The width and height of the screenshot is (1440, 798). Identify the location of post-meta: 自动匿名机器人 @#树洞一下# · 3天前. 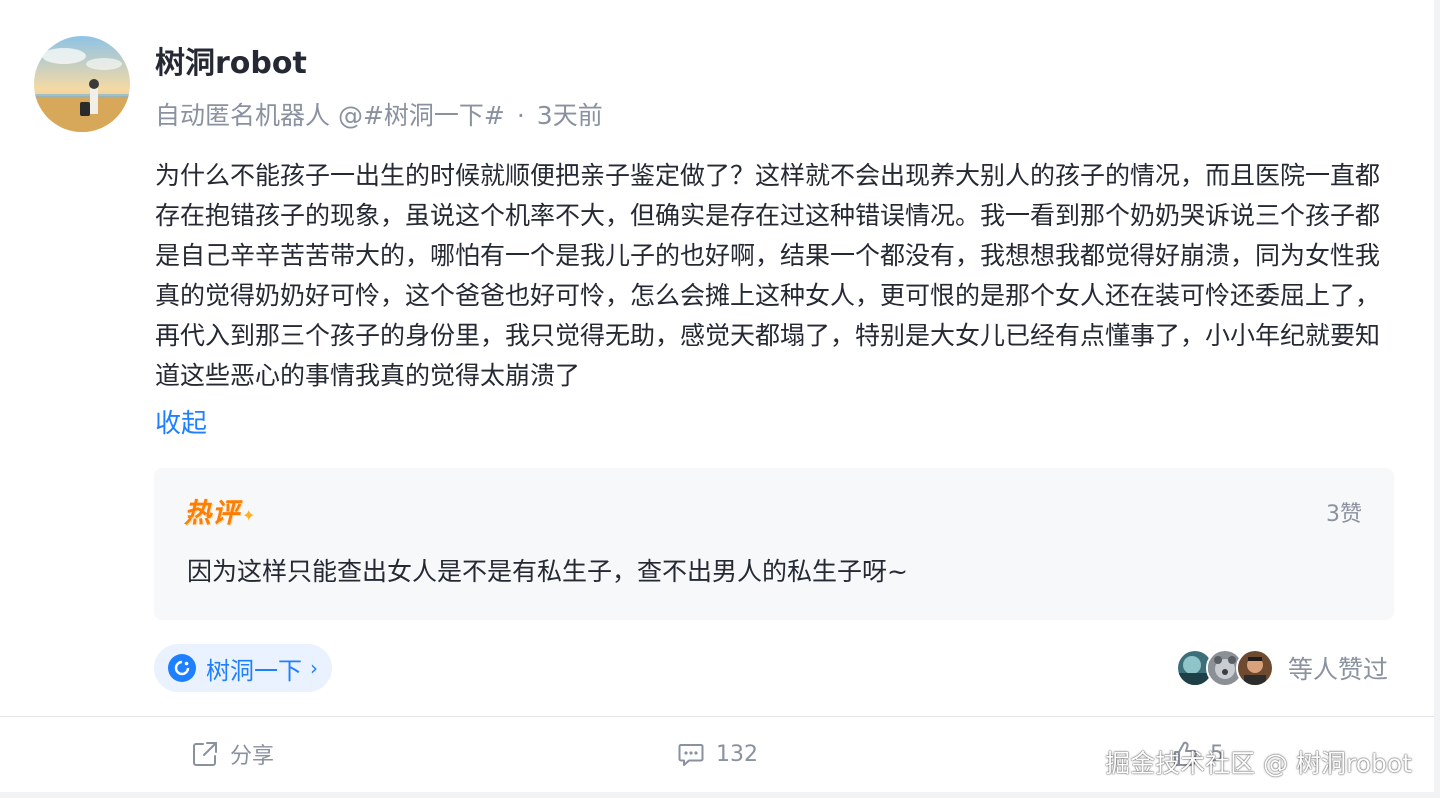
(379, 116).